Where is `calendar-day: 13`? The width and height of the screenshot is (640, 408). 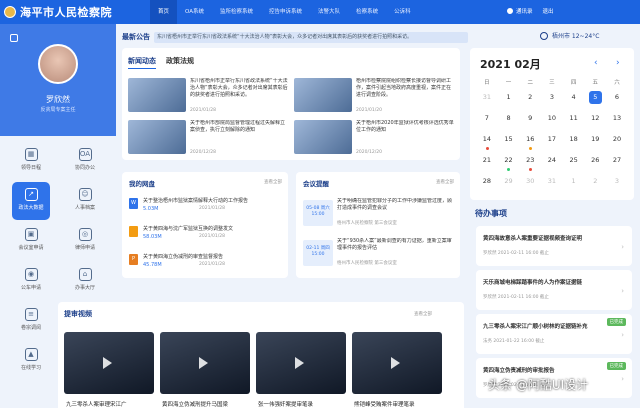
calendar-day: 13 is located at coordinates (617, 121).